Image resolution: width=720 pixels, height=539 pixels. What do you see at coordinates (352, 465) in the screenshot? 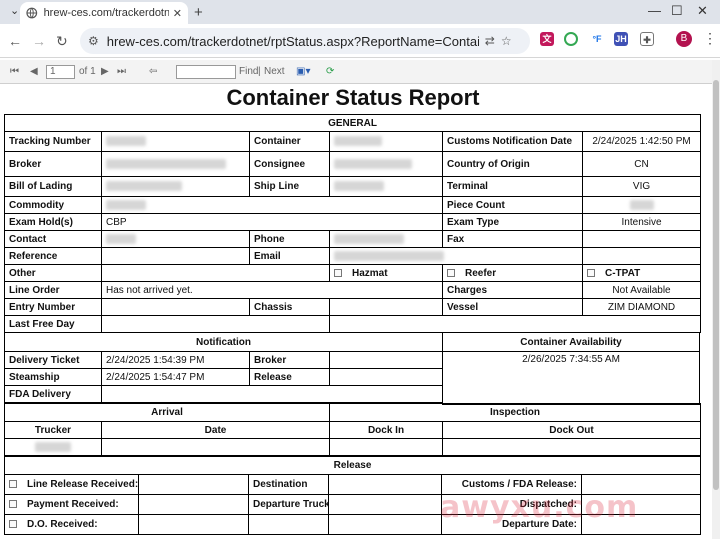
I see `release-header: Release` at bounding box center [352, 465].